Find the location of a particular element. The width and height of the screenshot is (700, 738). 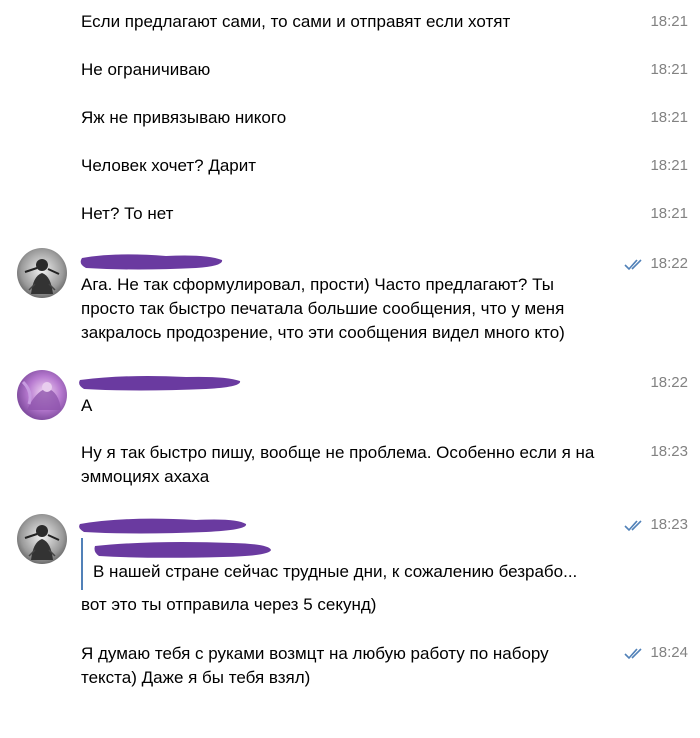

message-text: Человек хочет? Дарит is located at coordinates (169, 165).